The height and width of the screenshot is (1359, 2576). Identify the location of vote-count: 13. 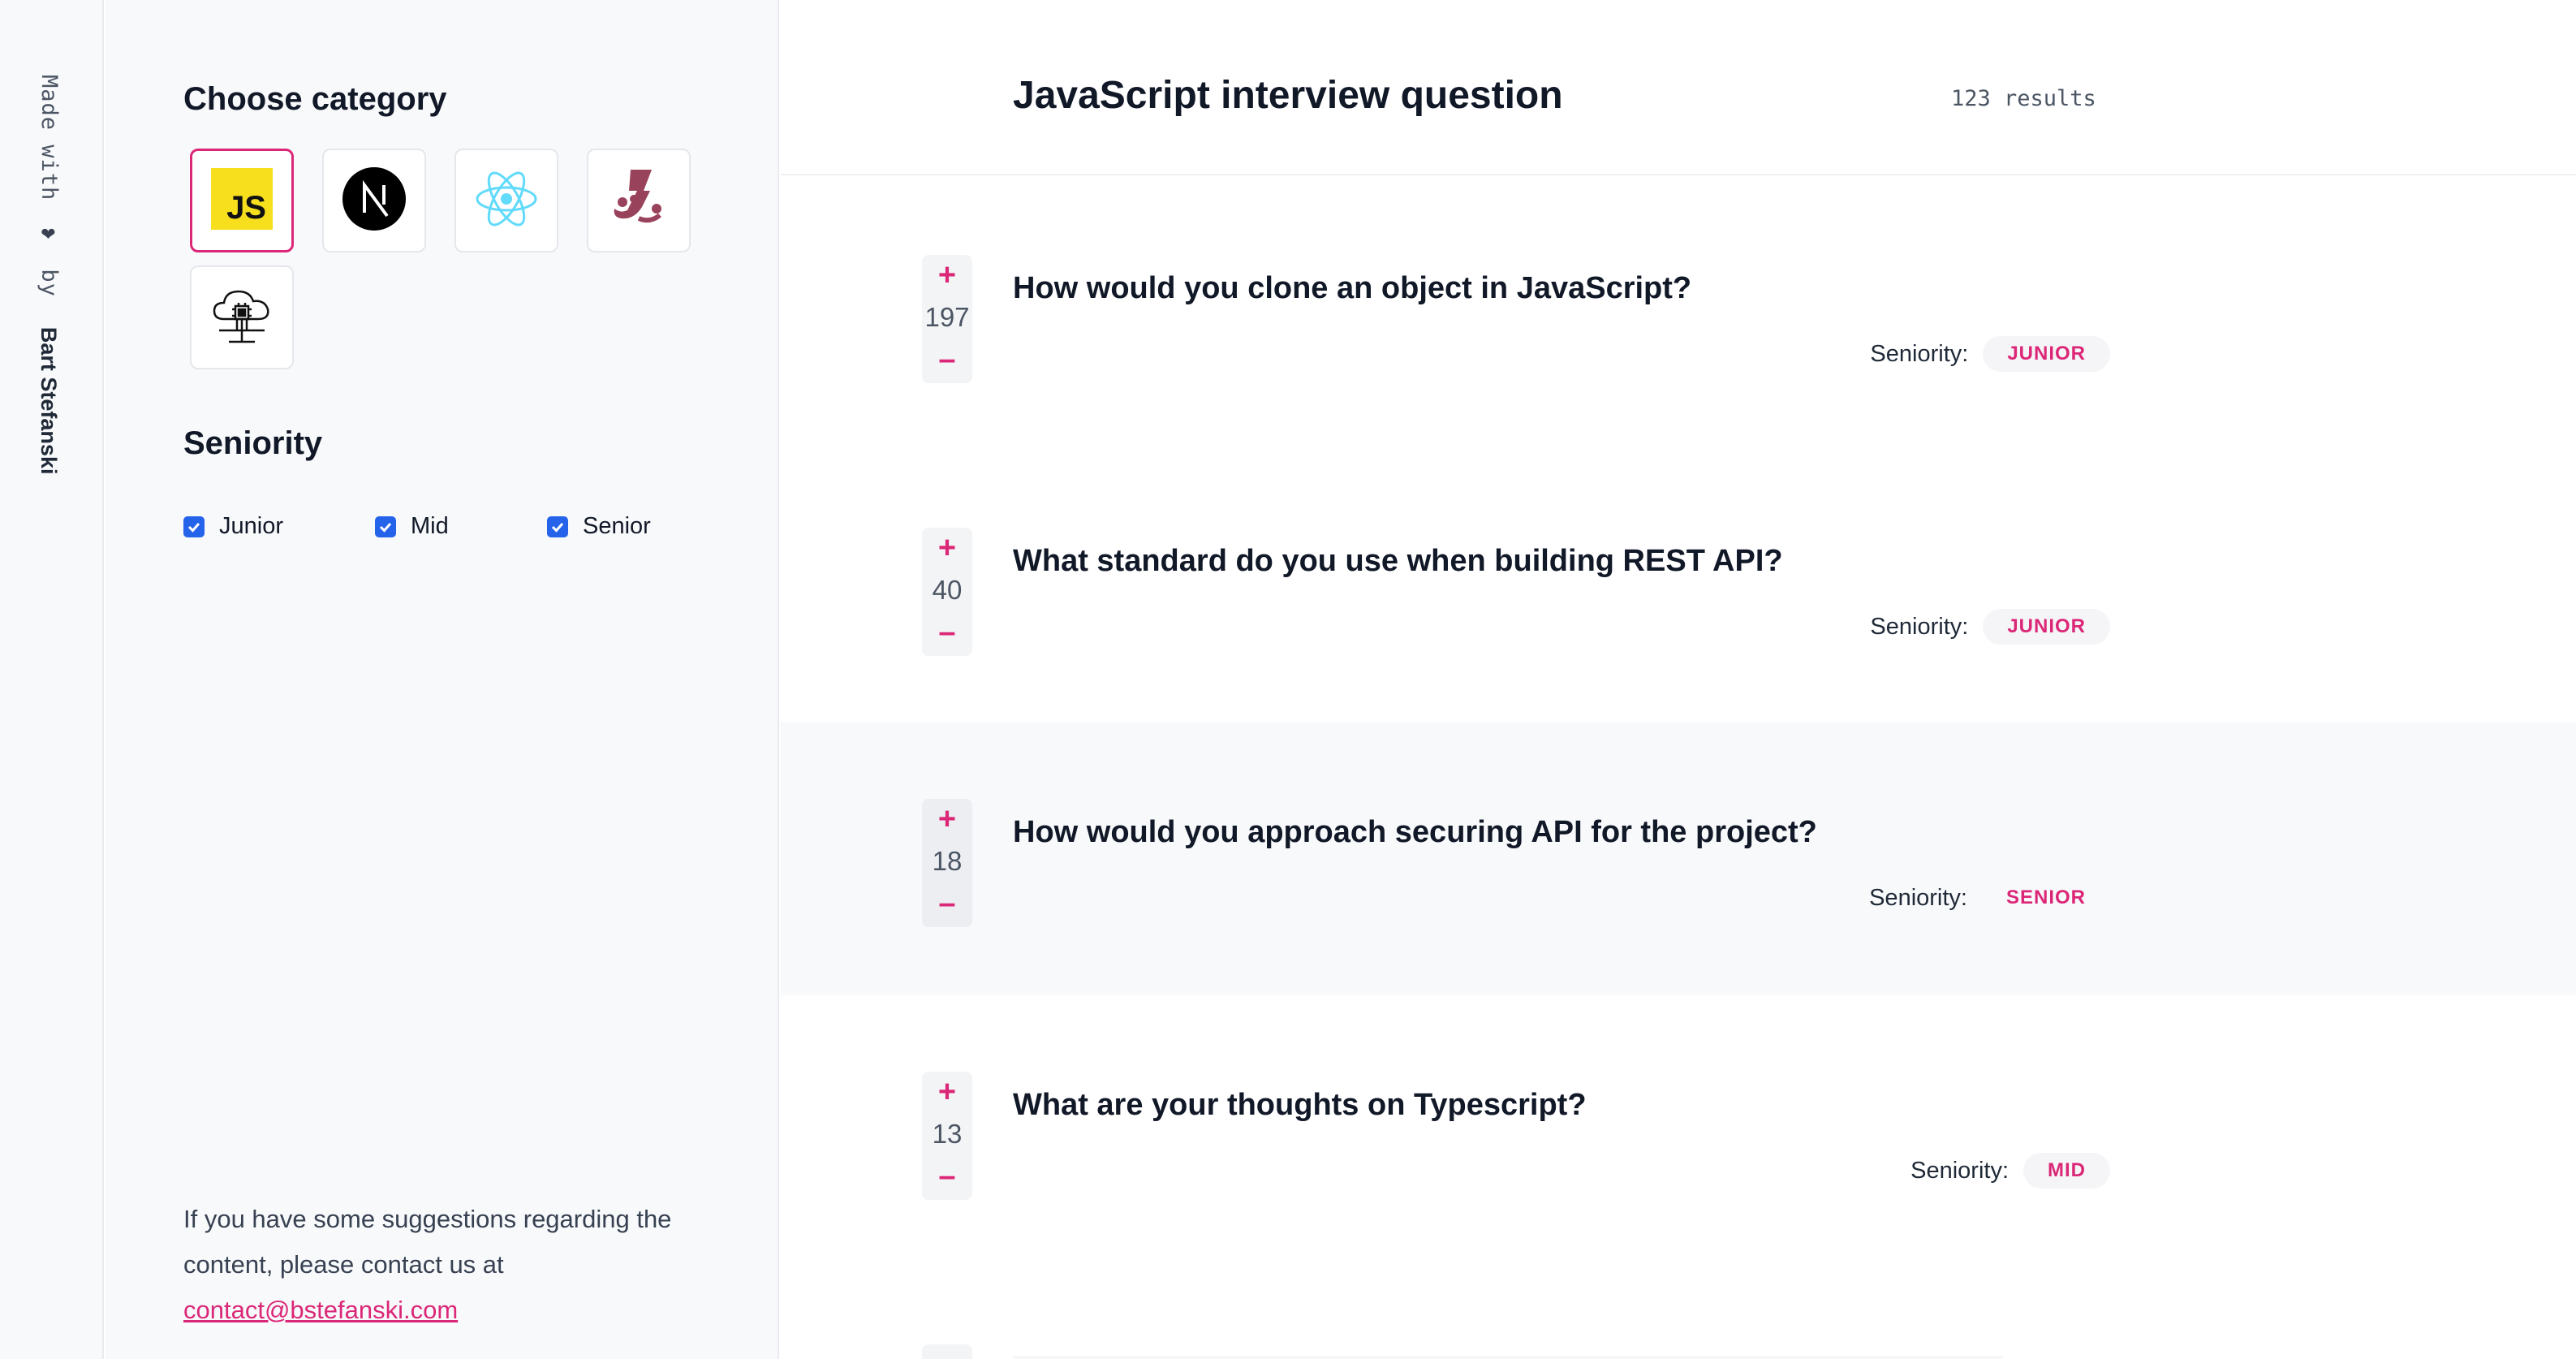
(947, 1134).